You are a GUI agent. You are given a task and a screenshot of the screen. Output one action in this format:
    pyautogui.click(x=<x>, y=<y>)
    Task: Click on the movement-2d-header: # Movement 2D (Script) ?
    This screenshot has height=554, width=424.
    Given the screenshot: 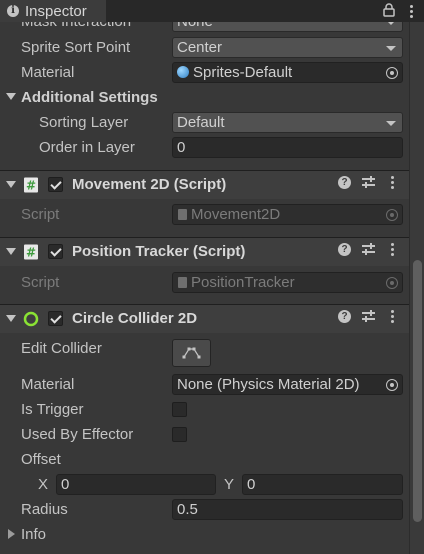 What is the action you would take?
    pyautogui.click(x=204, y=184)
    